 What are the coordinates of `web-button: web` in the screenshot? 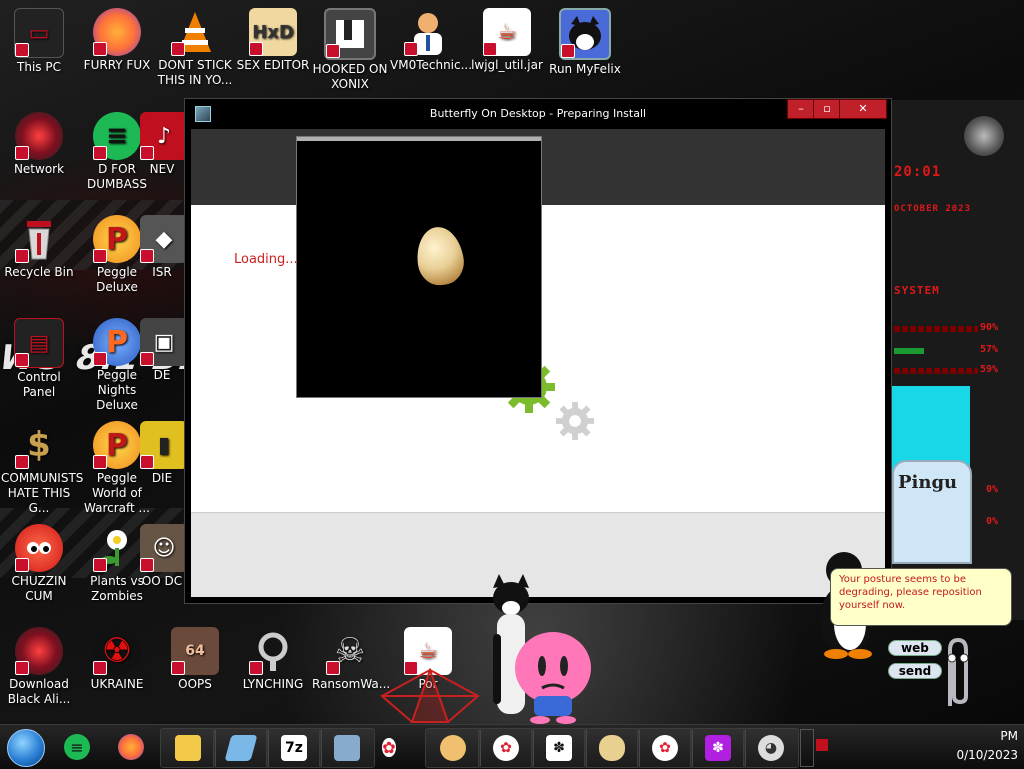 It's located at (915, 648).